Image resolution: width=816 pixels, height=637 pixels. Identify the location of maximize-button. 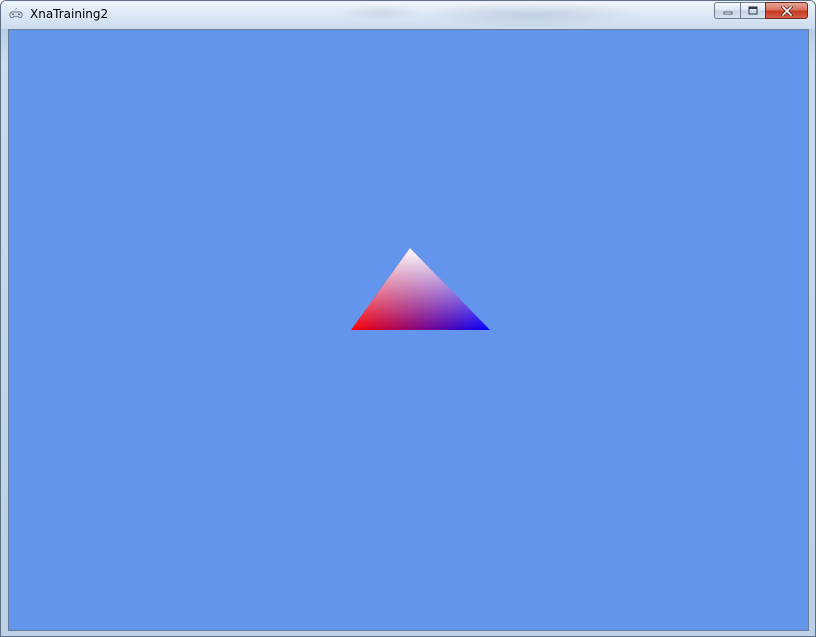
(752, 10).